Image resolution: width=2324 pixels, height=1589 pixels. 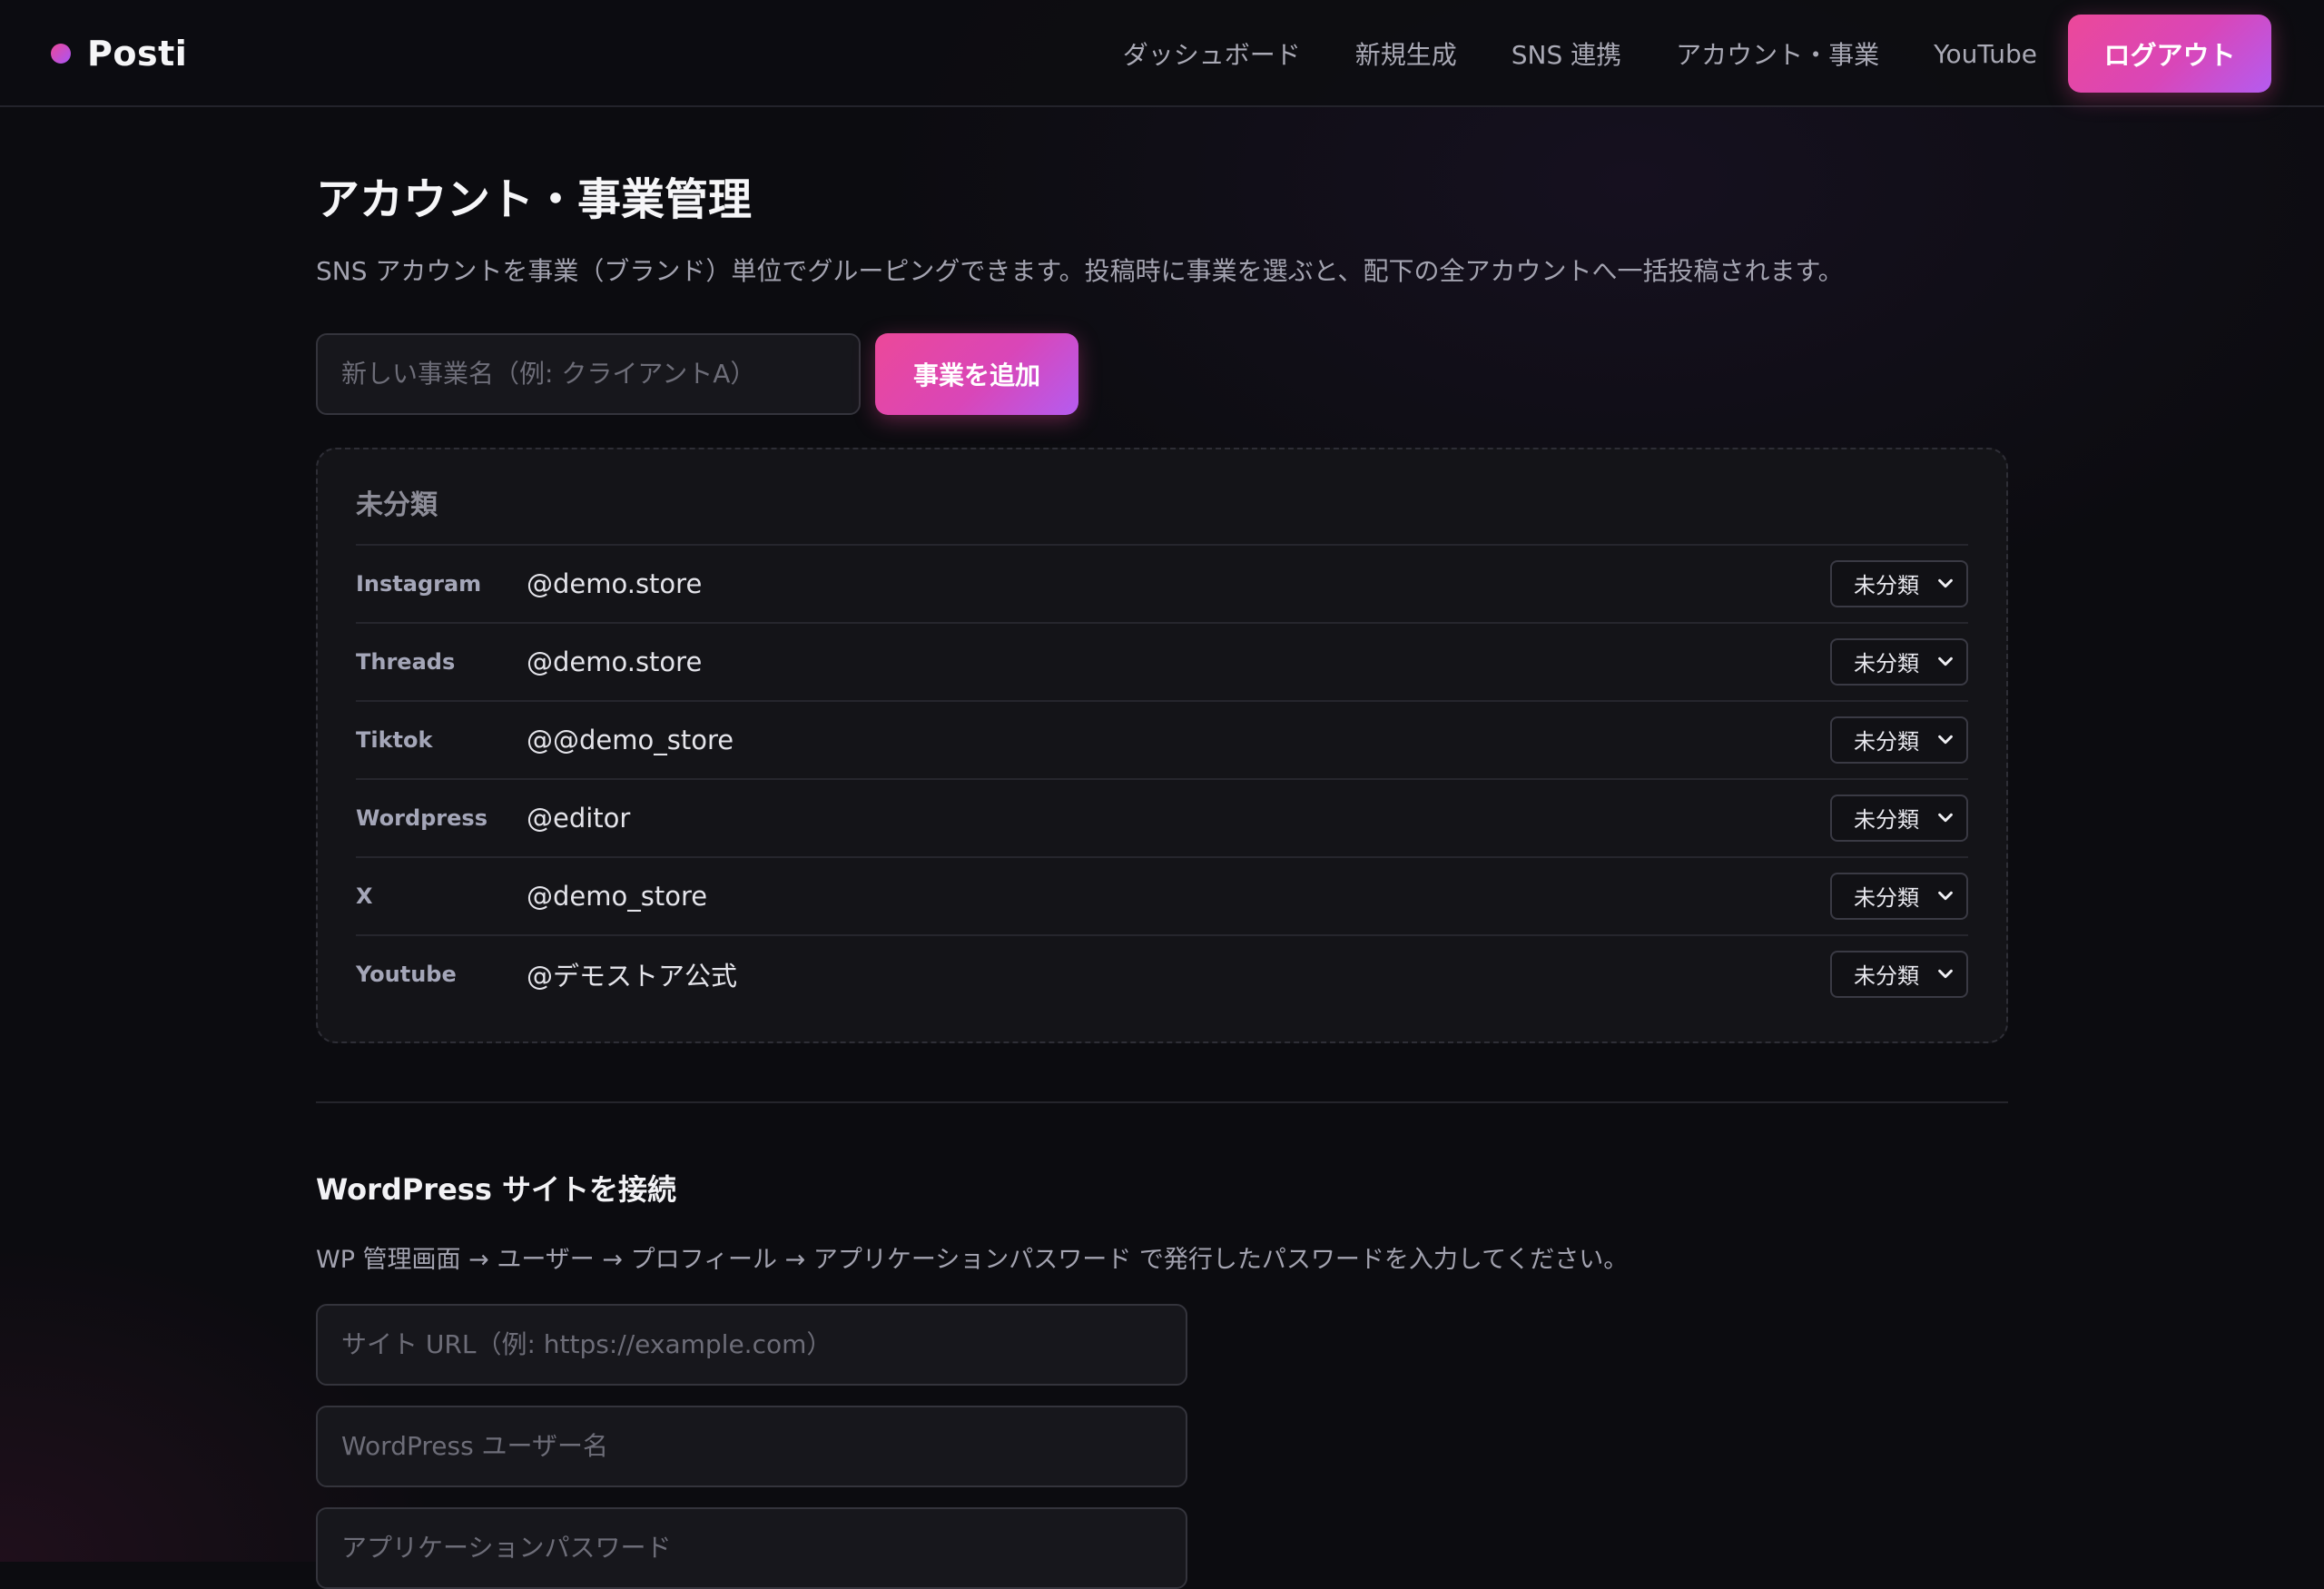 What do you see at coordinates (588, 373) in the screenshot?
I see `business-name-input` at bounding box center [588, 373].